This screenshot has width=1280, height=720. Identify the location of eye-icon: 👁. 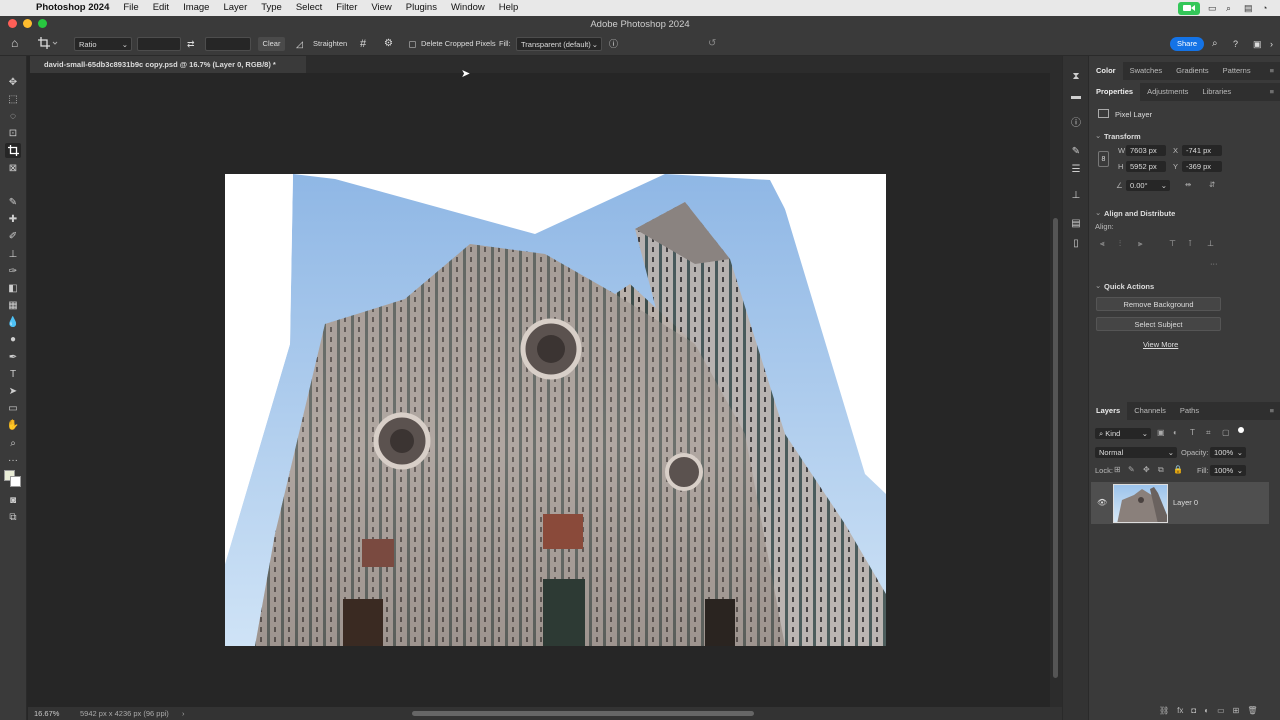
(1102, 502).